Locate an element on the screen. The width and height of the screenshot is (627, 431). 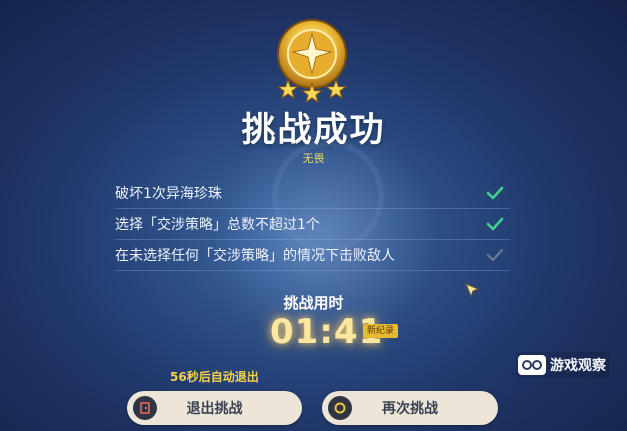
criteria-text: 破坏1次异海珍珠 is located at coordinates (168, 194).